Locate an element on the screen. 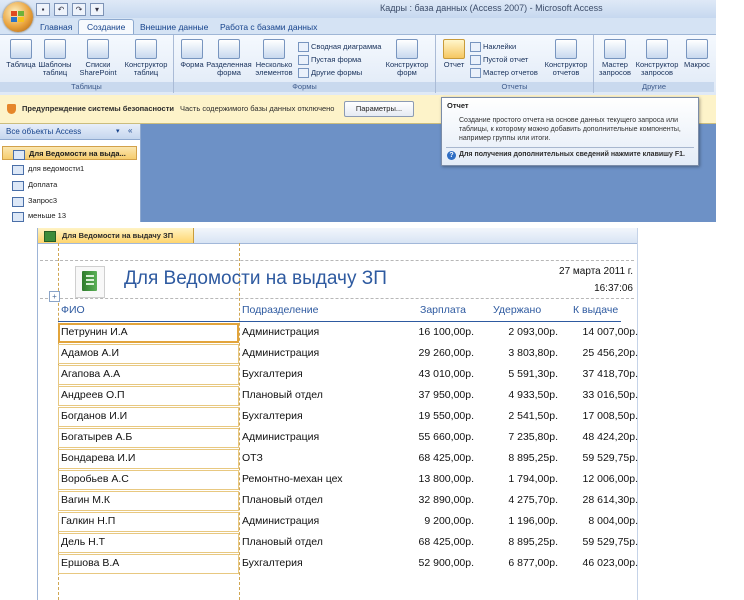 The image size is (744, 600). labels-button: Наклейки is located at coordinates (493, 46).